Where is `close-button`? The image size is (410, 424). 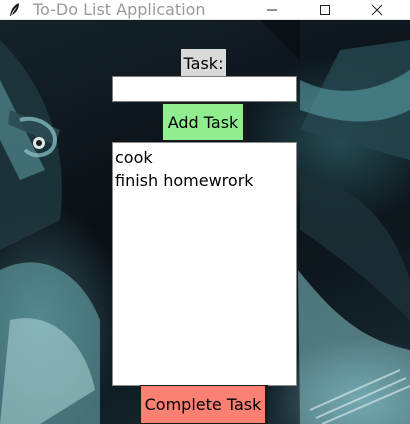
close-button is located at coordinates (377, 10).